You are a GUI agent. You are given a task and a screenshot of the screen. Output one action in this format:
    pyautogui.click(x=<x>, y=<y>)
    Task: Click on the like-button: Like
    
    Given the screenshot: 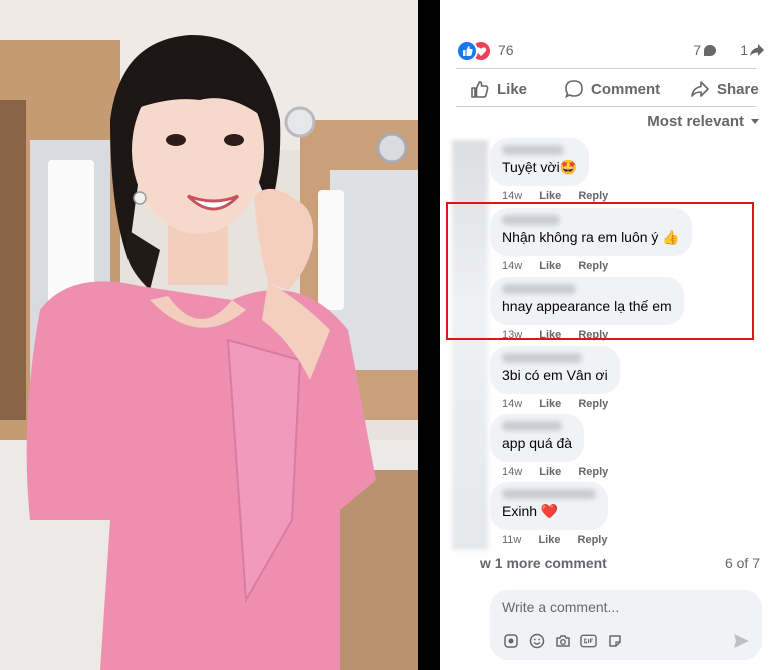 What is the action you would take?
    pyautogui.click(x=498, y=89)
    